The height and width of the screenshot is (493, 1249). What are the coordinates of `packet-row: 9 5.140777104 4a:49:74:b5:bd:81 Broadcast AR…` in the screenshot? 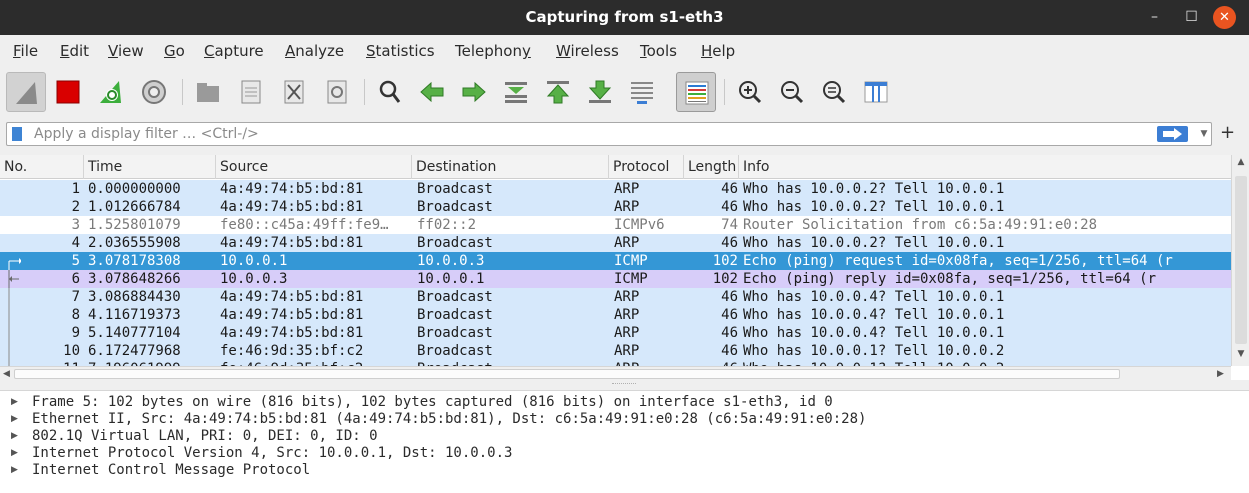 It's located at (615, 333).